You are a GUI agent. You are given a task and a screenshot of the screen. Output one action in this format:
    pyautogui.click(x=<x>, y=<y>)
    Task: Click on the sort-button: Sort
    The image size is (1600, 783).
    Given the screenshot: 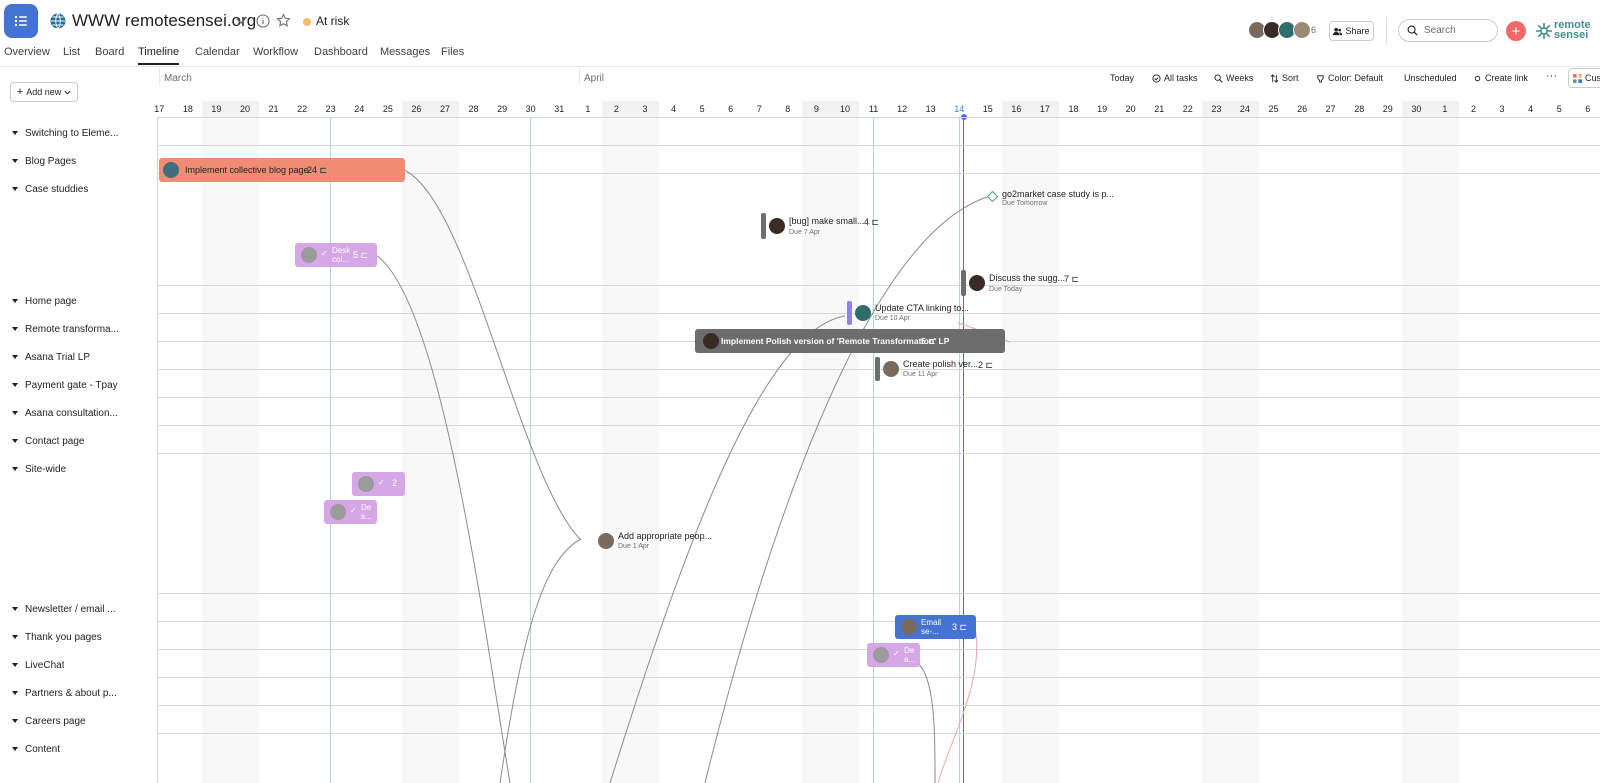 What is the action you would take?
    pyautogui.click(x=1284, y=78)
    